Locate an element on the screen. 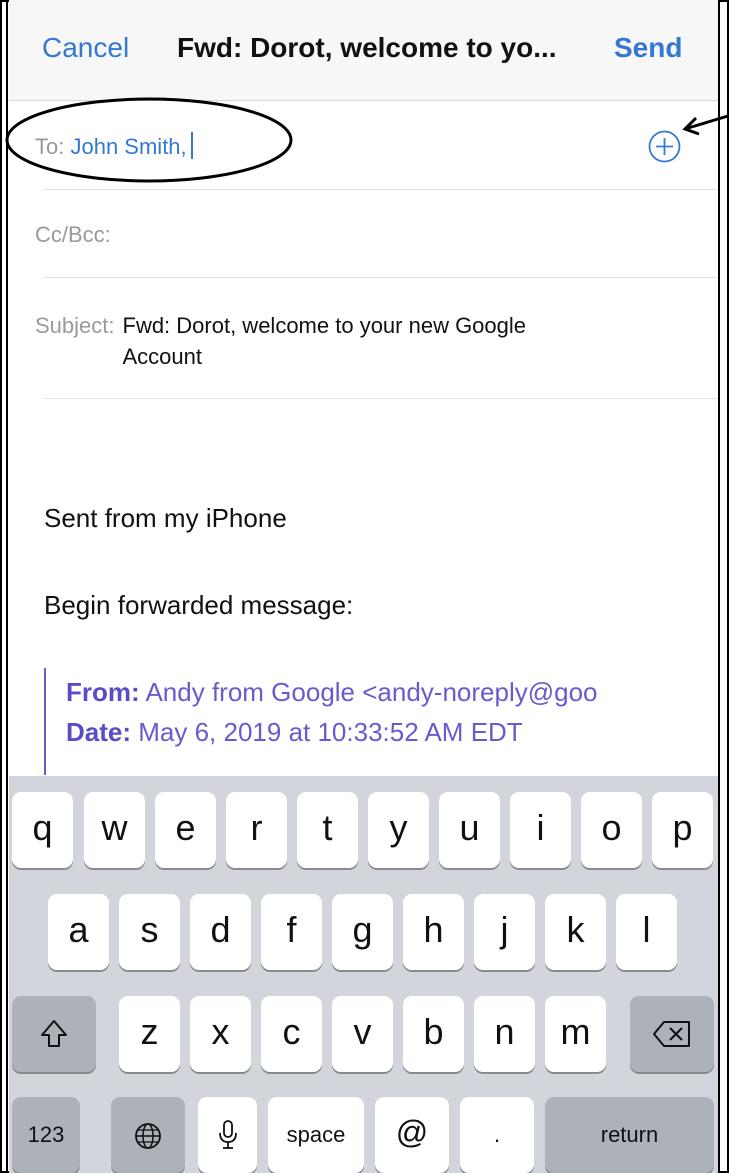 The height and width of the screenshot is (1173, 729). key-t: t is located at coordinates (327, 830).